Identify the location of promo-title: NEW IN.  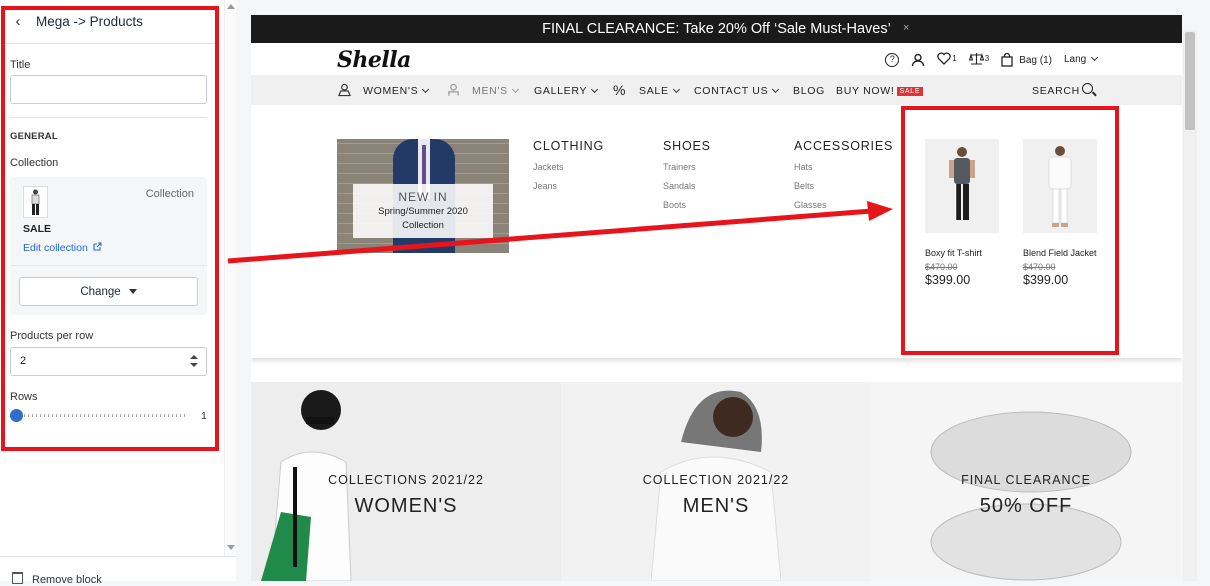
(423, 197).